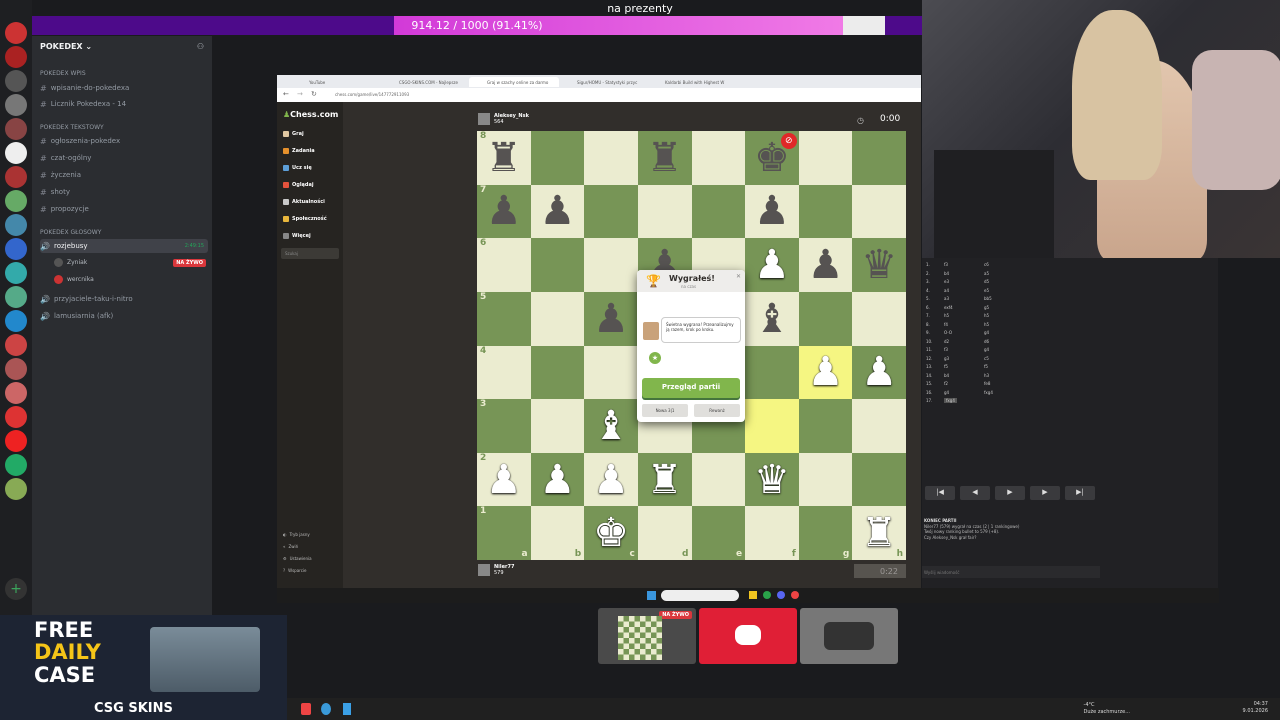 Image resolution: width=1280 pixels, height=720 pixels. Describe the element at coordinates (986, 315) in the screenshot. I see `black-move: h5` at that location.